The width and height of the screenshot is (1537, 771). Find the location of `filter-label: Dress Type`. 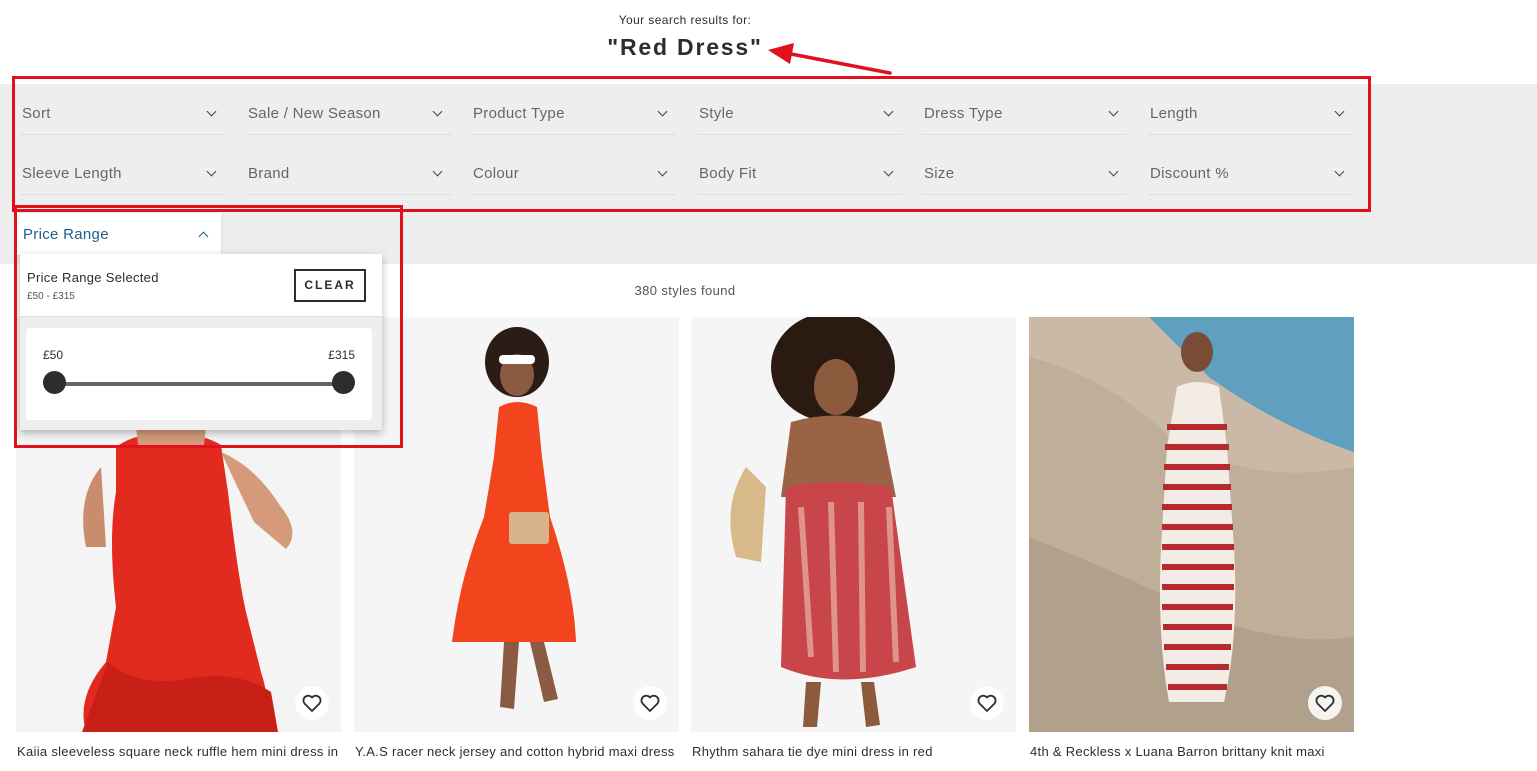

filter-label: Dress Type is located at coordinates (963, 113).